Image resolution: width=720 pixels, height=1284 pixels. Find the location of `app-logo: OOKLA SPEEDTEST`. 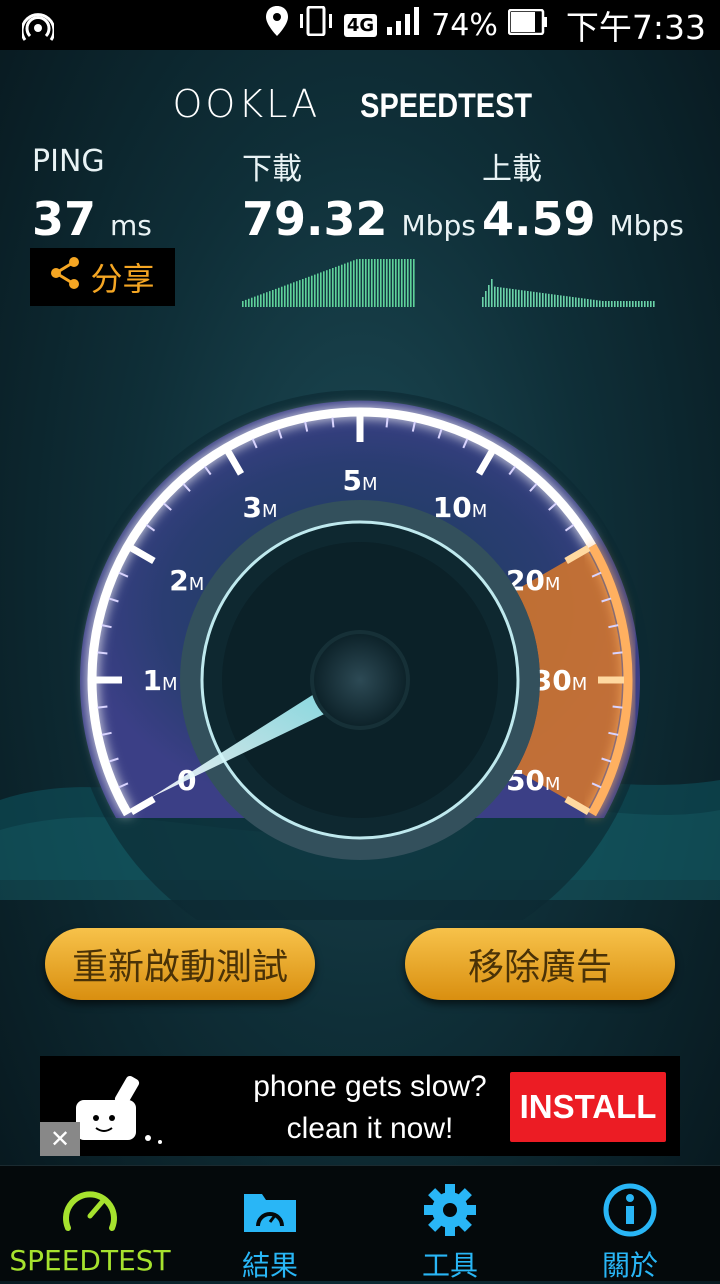

app-logo: OOKLA SPEEDTEST is located at coordinates (360, 104).